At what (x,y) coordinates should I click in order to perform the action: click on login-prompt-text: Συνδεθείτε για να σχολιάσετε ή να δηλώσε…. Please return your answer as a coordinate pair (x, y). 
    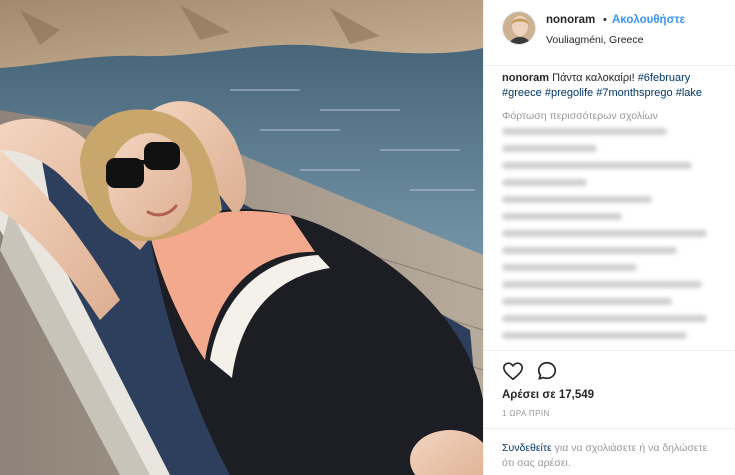
    Looking at the image, I should click on (612, 456).